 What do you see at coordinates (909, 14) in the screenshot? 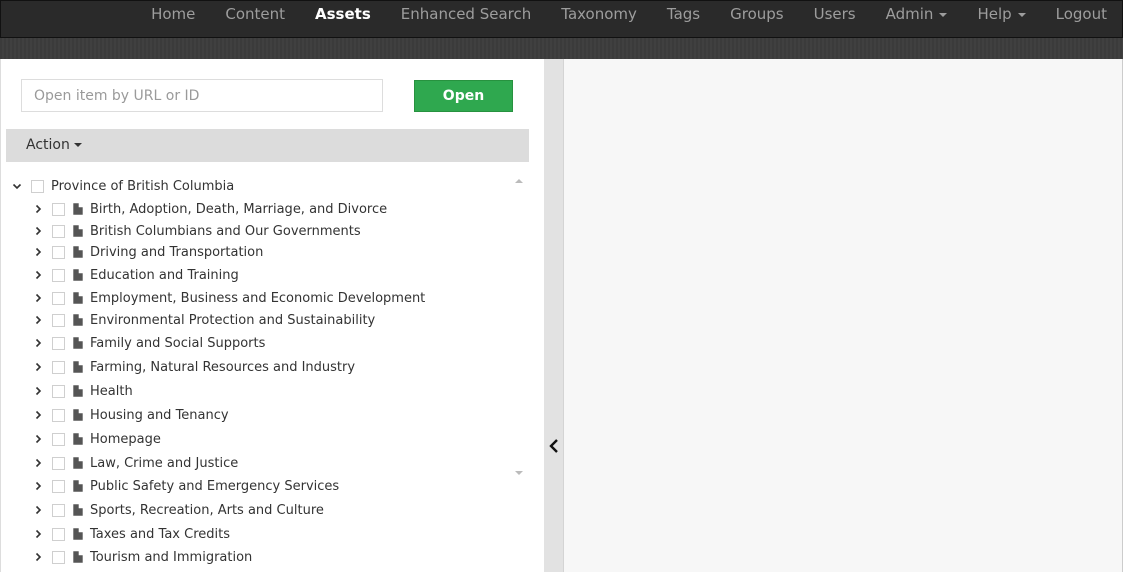
I see `nav-label: Admin` at bounding box center [909, 14].